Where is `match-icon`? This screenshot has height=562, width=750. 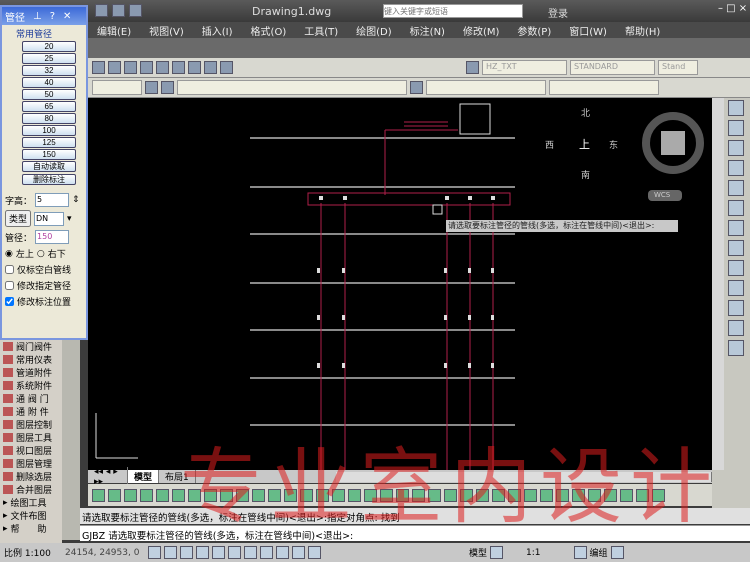
match-icon is located at coordinates (178, 67).